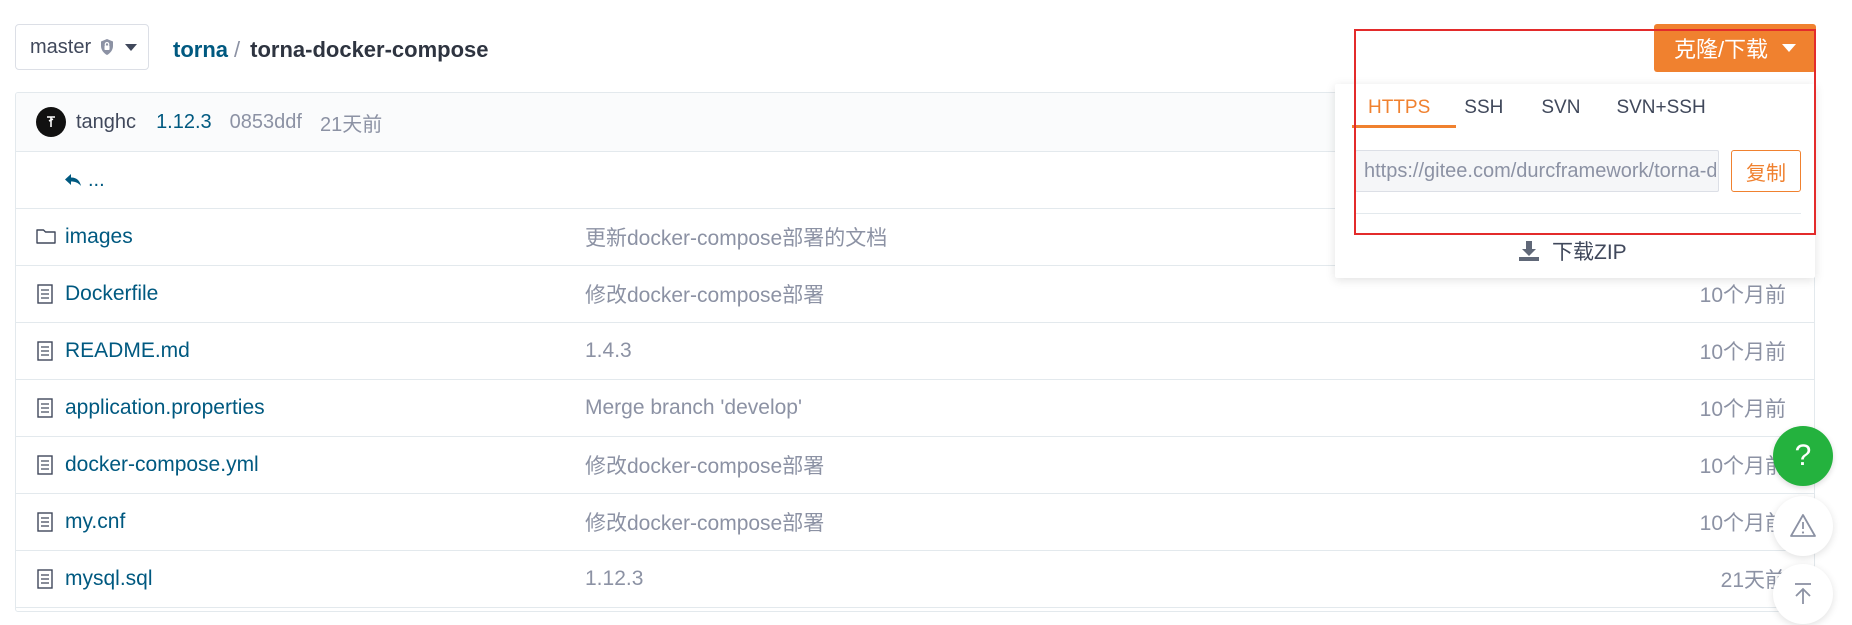 This screenshot has height=625, width=1852. What do you see at coordinates (51, 122) in the screenshot?
I see `avatar` at bounding box center [51, 122].